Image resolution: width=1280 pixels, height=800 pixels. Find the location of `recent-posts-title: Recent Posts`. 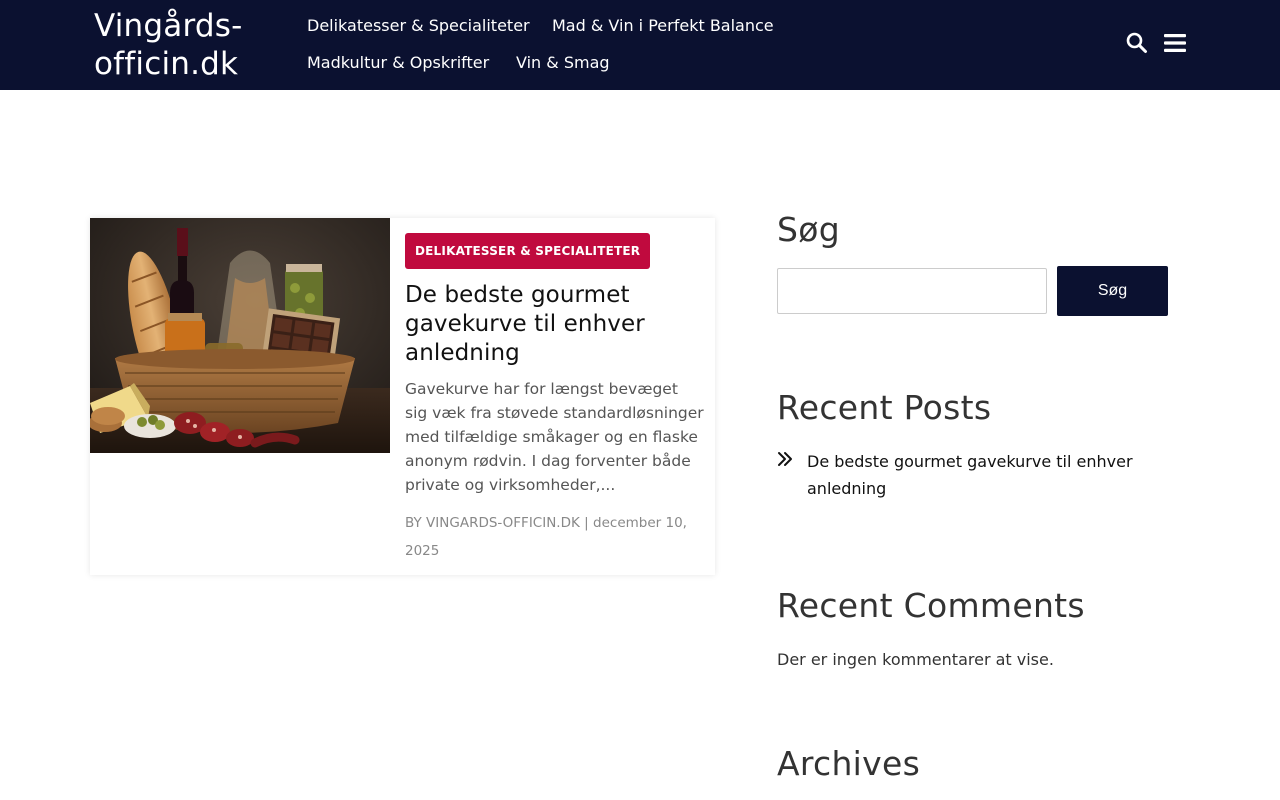

recent-posts-title: Recent Posts is located at coordinates (884, 407).